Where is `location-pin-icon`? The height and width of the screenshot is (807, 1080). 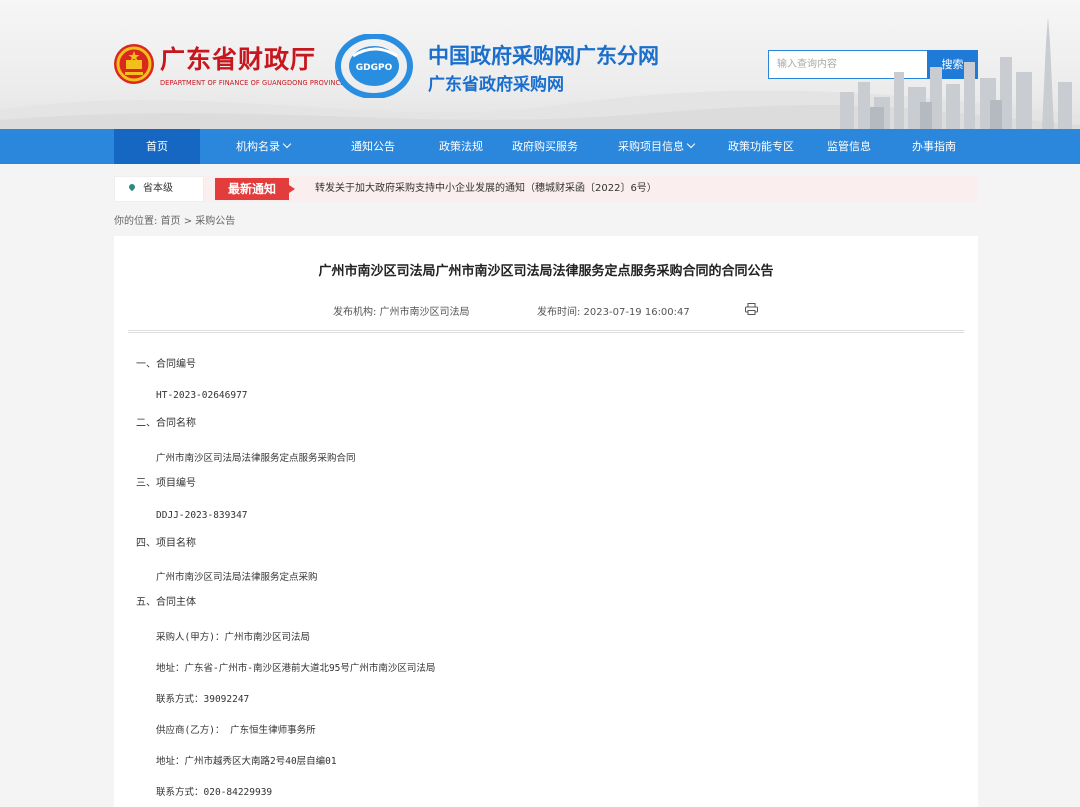 location-pin-icon is located at coordinates (132, 187).